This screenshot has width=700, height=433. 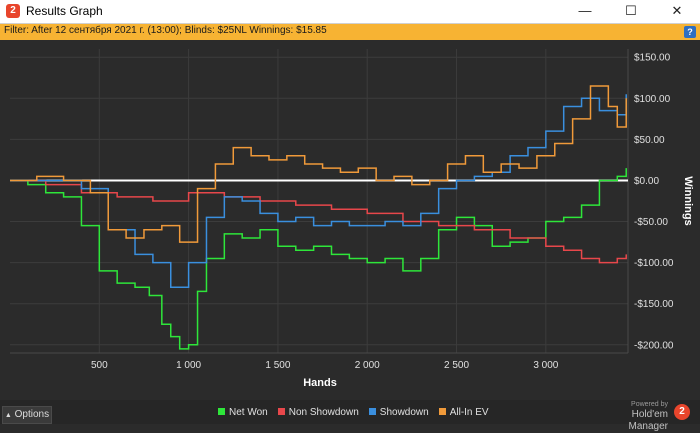 I want to click on x-axis-label: Hands, so click(x=320, y=383).